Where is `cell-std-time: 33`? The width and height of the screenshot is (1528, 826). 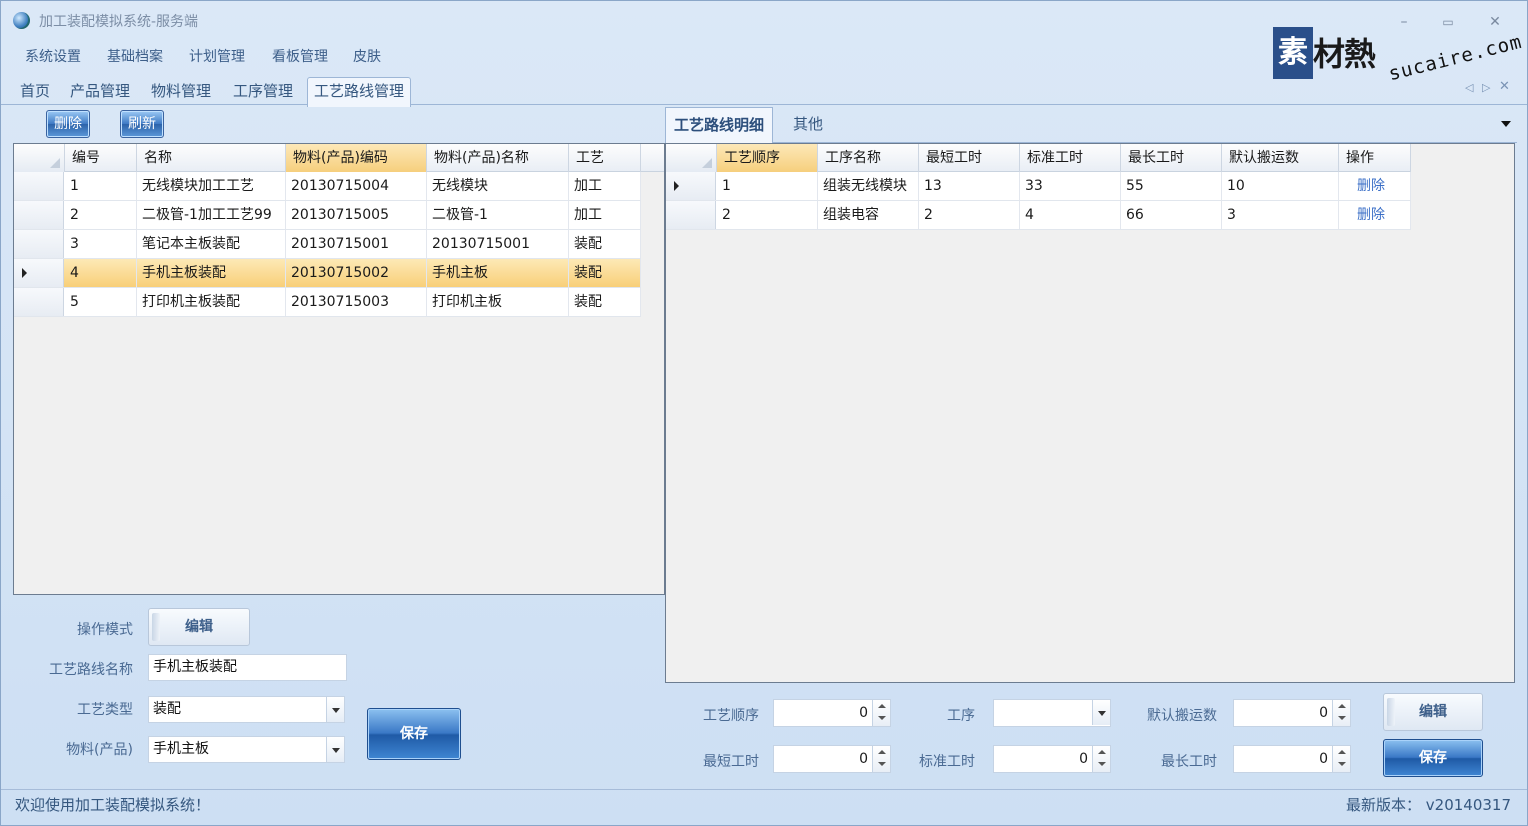 cell-std-time: 33 is located at coordinates (1070, 186).